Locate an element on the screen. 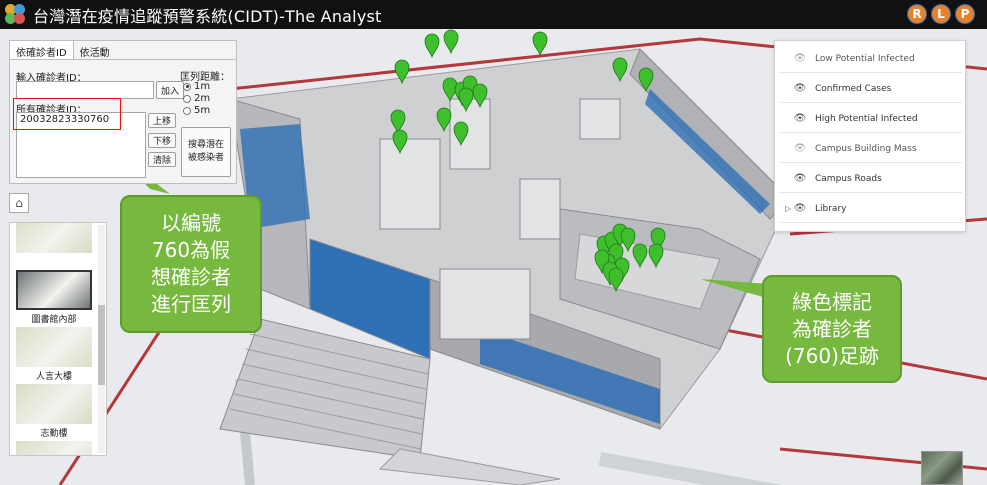 The height and width of the screenshot is (485, 987). gallery-item: 土木水利館 is located at coordinates (54, 448).